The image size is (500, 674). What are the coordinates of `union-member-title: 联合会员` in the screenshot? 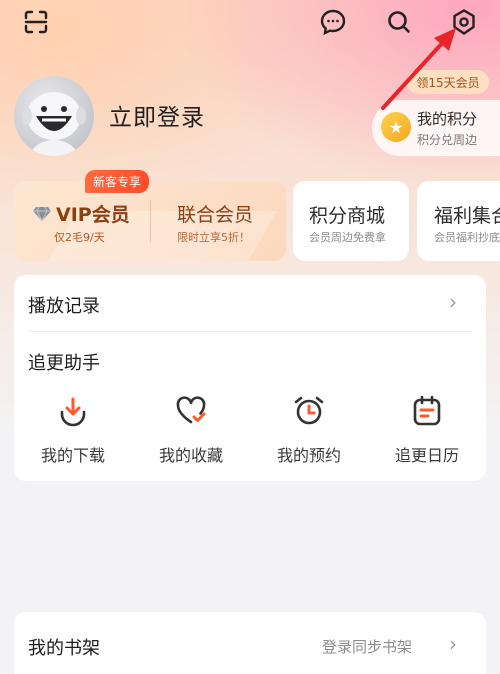 It's located at (215, 213).